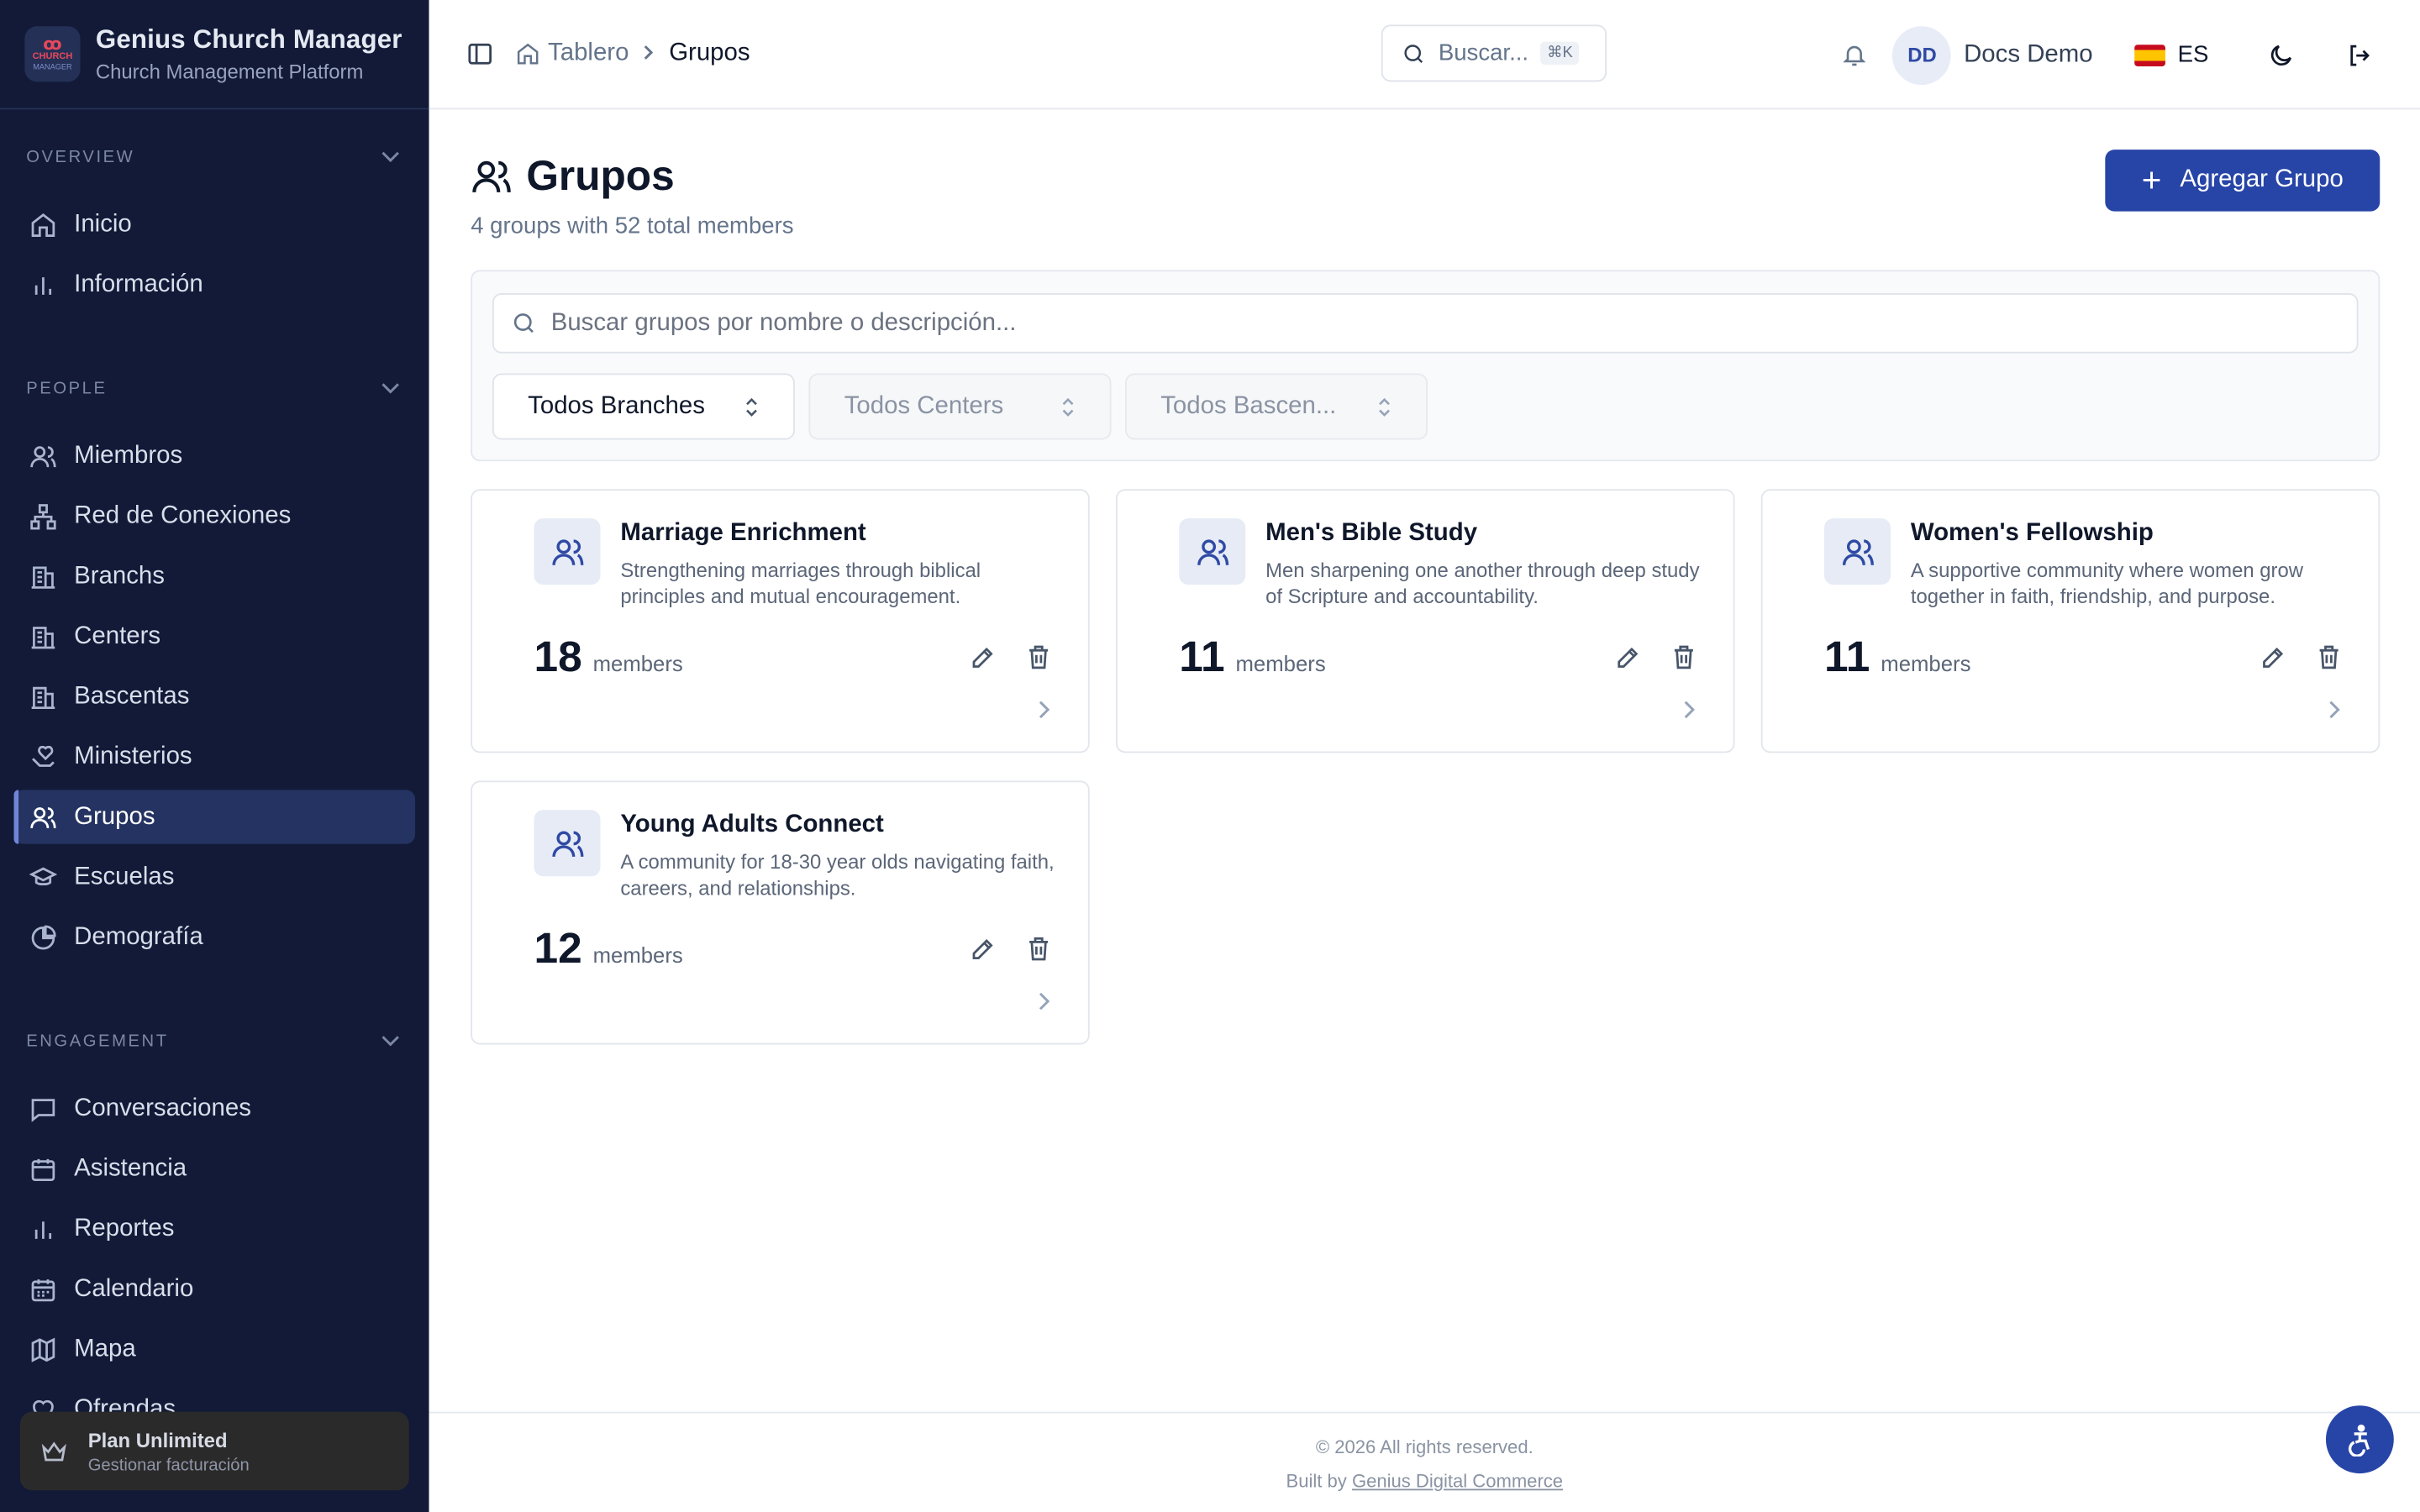 The height and width of the screenshot is (1512, 2420). I want to click on group-name: Young Adults Connect, so click(752, 824).